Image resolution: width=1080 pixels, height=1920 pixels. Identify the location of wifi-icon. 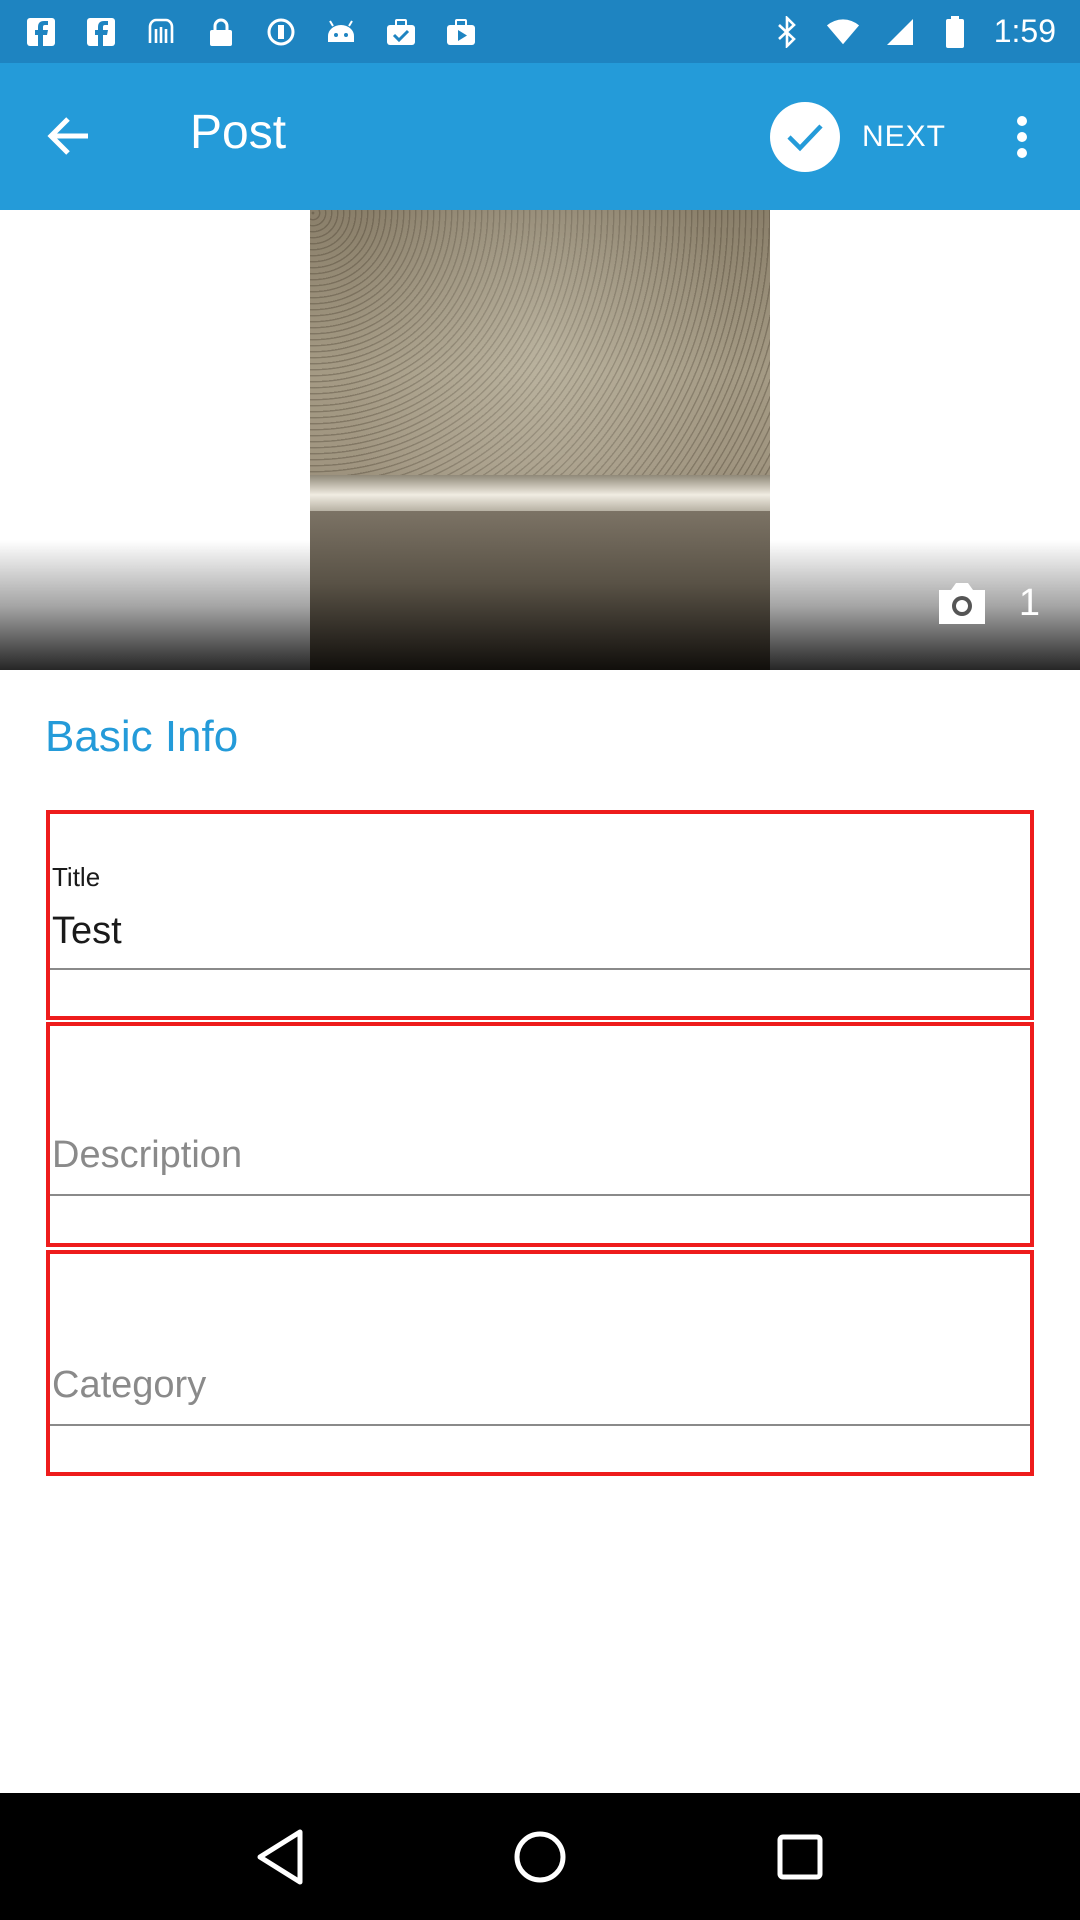
(843, 32).